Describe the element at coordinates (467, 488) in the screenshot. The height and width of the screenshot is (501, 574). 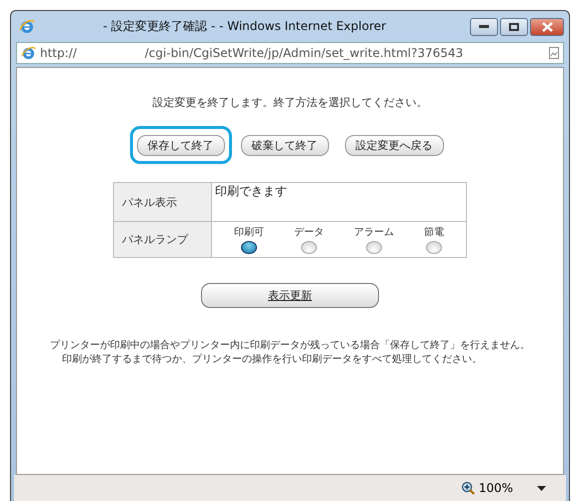
I see `zoom-icon` at that location.